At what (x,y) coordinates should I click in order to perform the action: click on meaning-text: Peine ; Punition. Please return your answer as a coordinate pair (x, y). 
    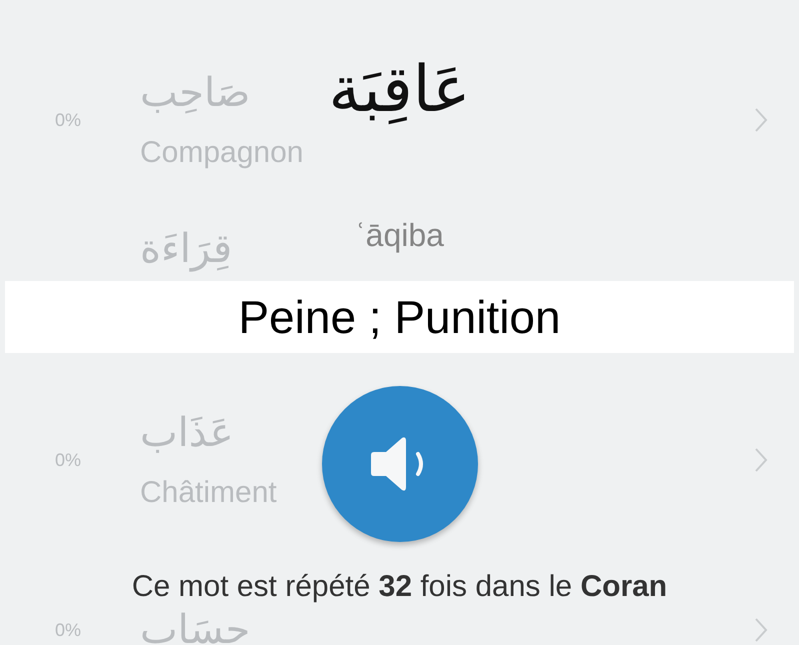
    Looking at the image, I should click on (399, 317).